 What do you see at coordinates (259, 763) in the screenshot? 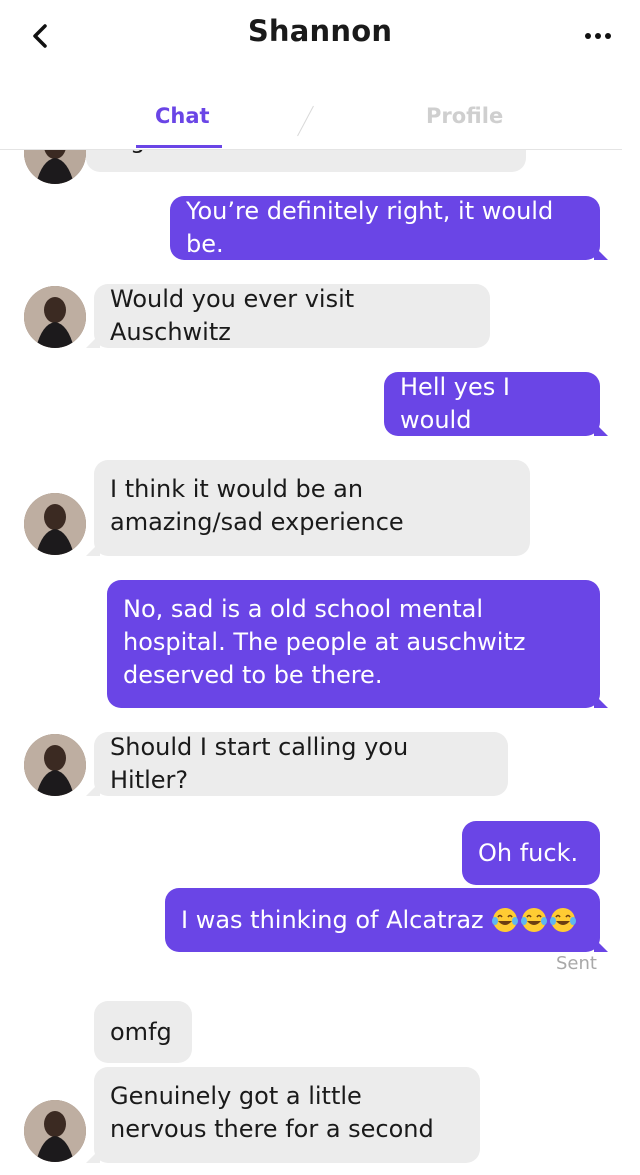
I see `message-text: Should I start calling you Hitler?` at bounding box center [259, 763].